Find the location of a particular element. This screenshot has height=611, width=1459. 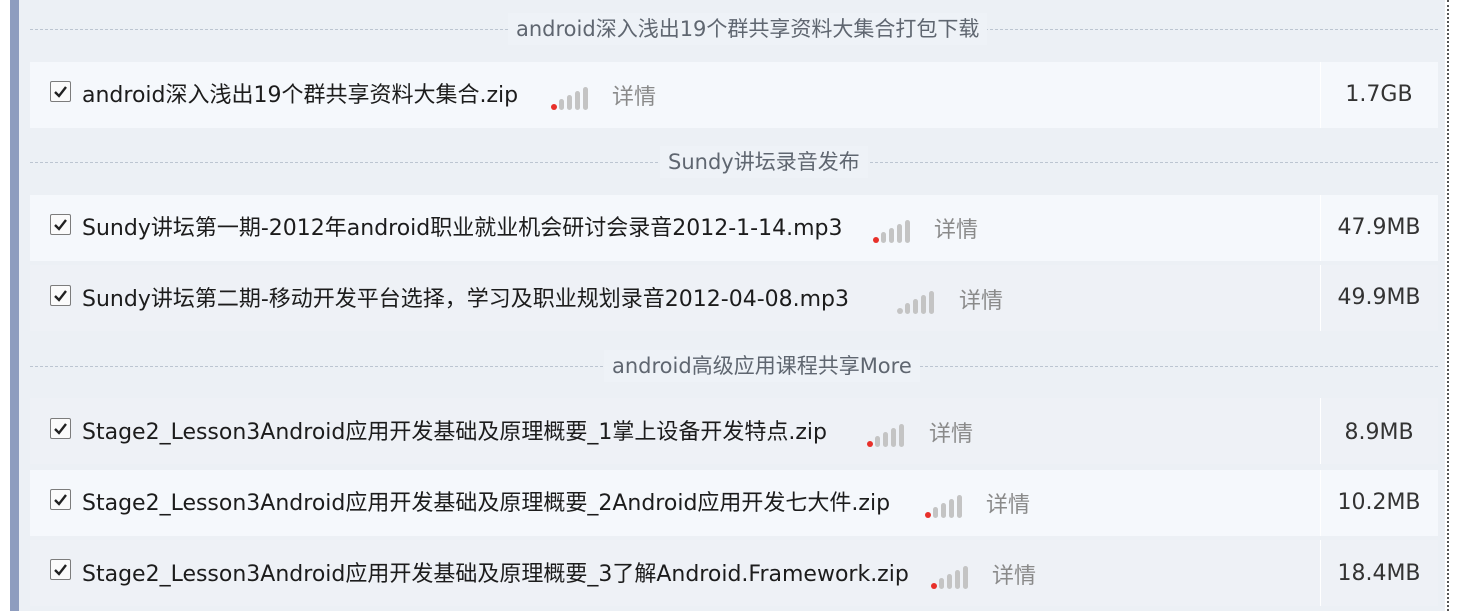

section-divider: android高级应用课程共享More is located at coordinates (734, 366).